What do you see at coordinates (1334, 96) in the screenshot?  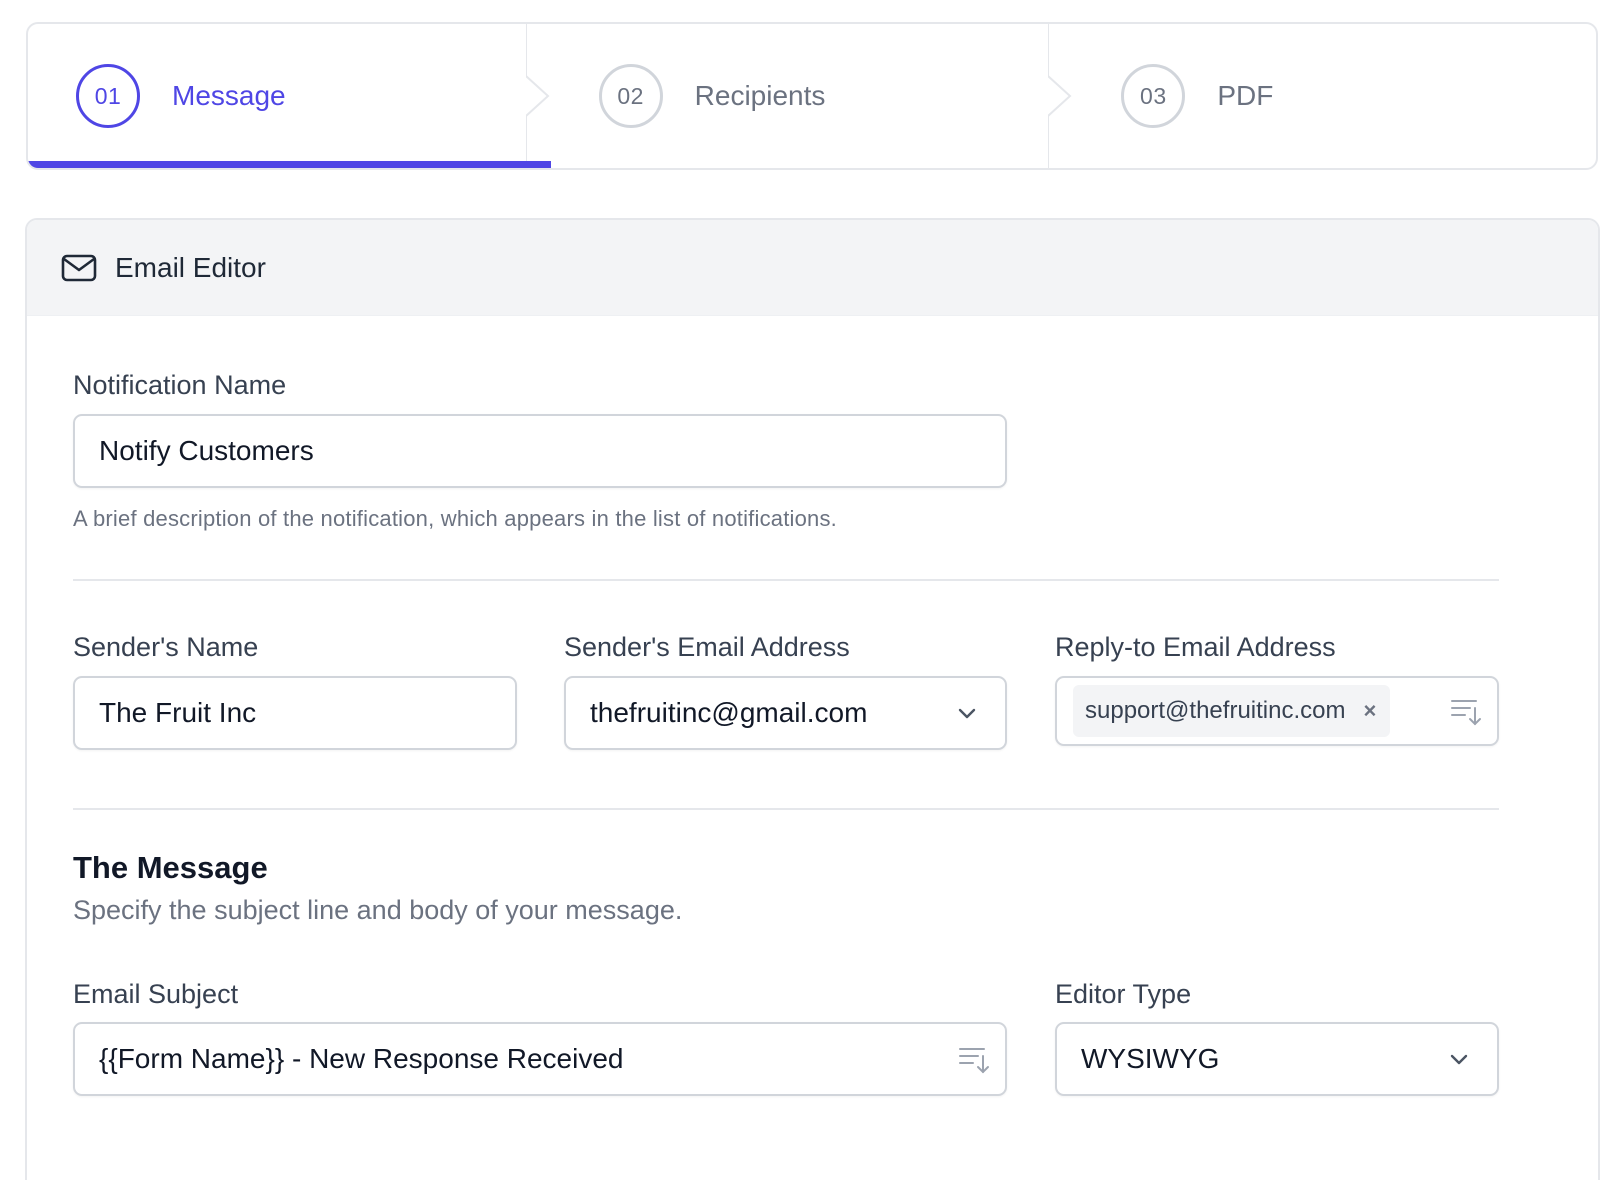 I see `step-pdf: 03 PDF` at bounding box center [1334, 96].